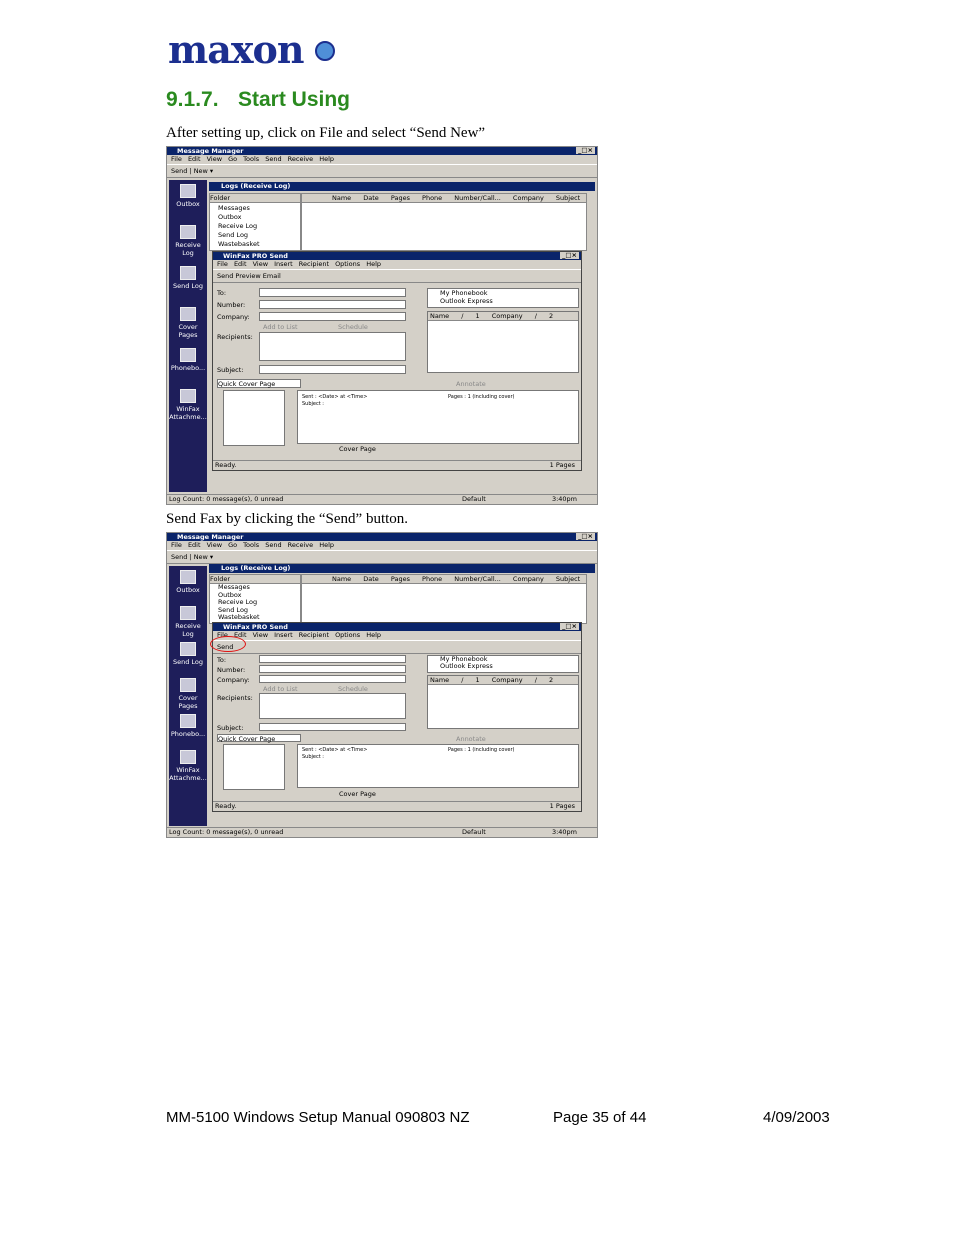 Image resolution: width=954 pixels, height=1235 pixels. What do you see at coordinates (397, 647) in the screenshot?
I see `send-toolbar: Send` at bounding box center [397, 647].